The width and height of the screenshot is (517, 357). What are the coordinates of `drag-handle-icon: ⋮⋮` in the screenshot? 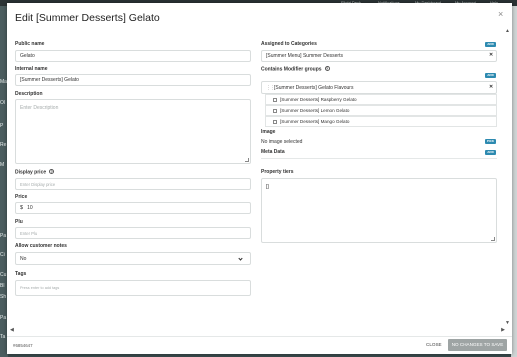 It's located at (270, 88).